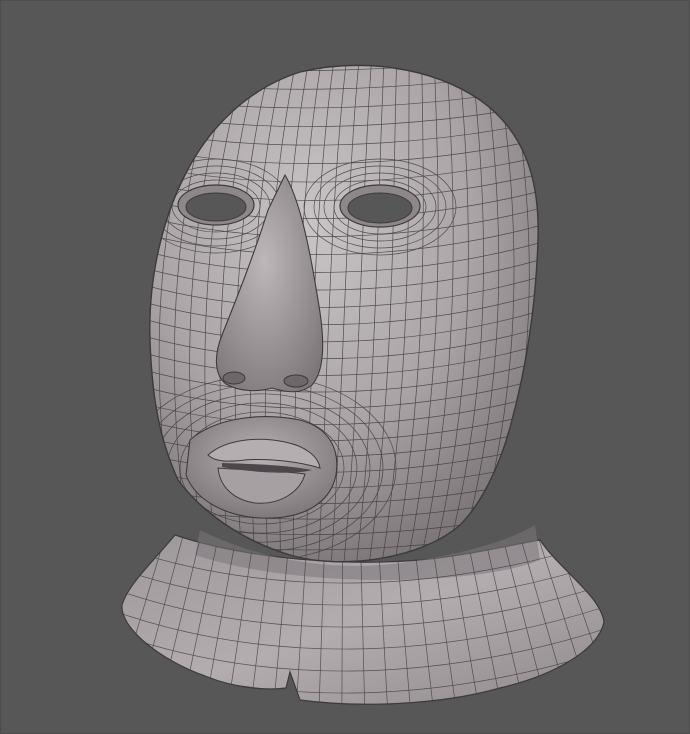 Image resolution: width=690 pixels, height=734 pixels. What do you see at coordinates (234, 378) in the screenshot?
I see `left-nostril` at bounding box center [234, 378].